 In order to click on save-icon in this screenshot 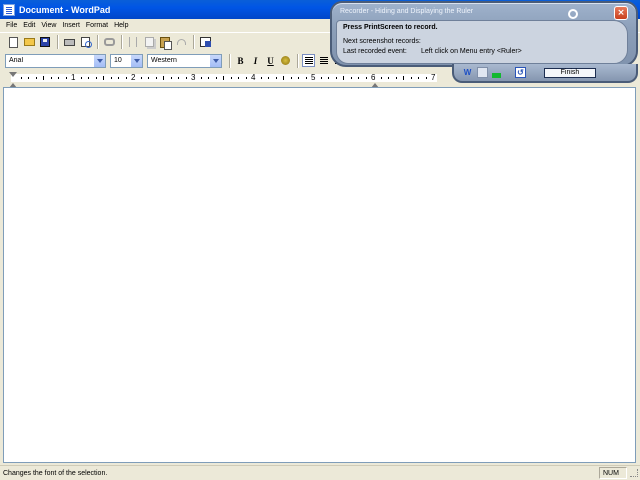, I will do `click(45, 42)`.